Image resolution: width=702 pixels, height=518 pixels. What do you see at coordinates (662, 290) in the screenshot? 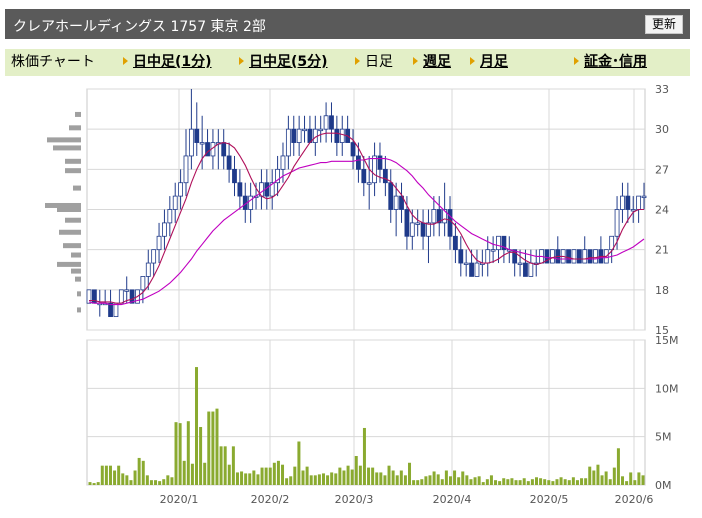
I see `price-tick-label: 18` at bounding box center [662, 290].